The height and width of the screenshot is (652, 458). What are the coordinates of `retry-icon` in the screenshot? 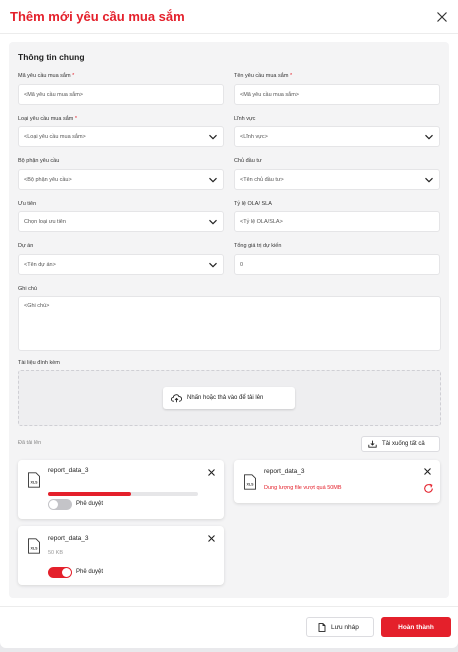 It's located at (428, 488).